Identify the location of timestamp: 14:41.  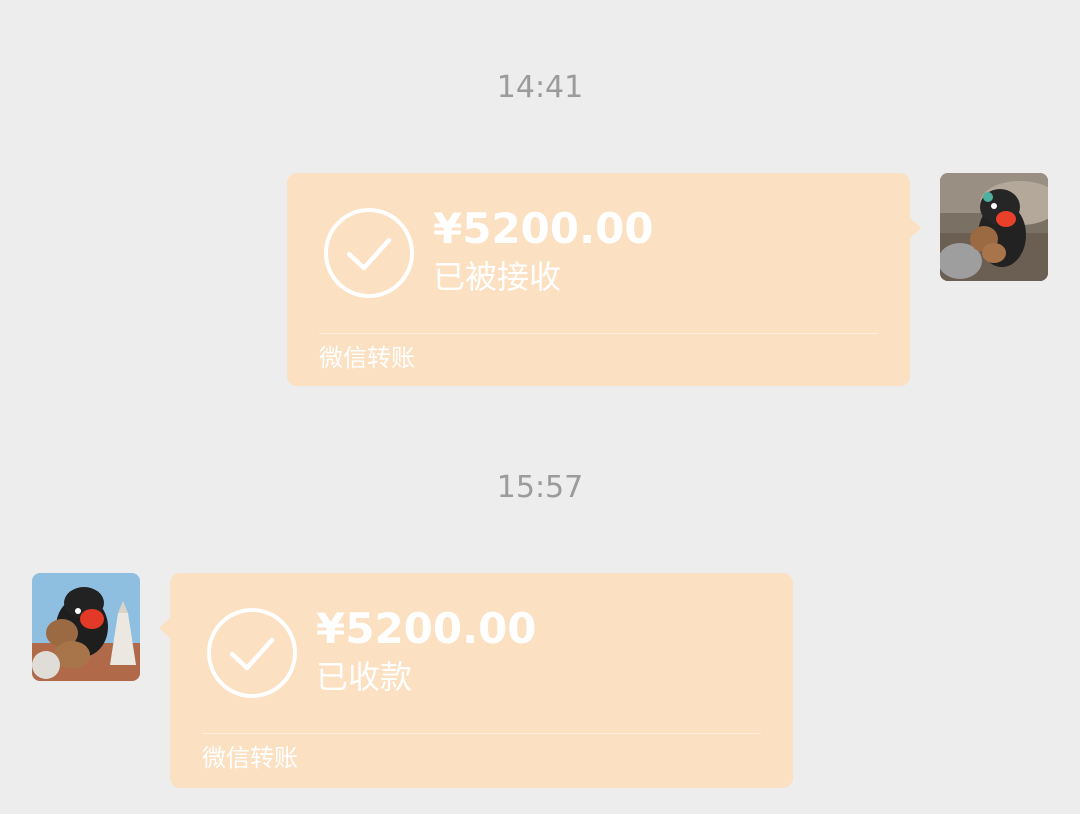
(540, 87).